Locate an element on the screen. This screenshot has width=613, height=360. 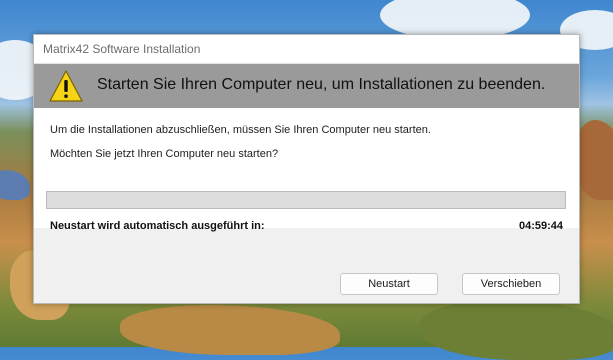
warning-icon is located at coordinates (66, 86).